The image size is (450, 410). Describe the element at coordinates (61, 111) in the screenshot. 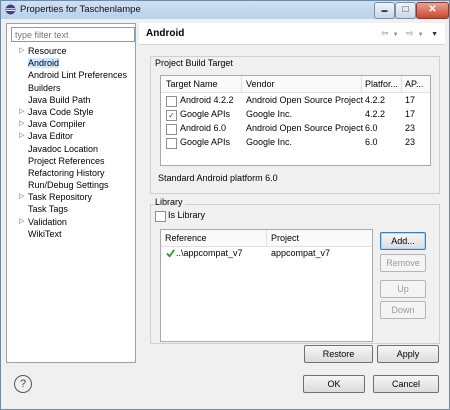

I see `tree-item-label: Java Code Style` at that location.